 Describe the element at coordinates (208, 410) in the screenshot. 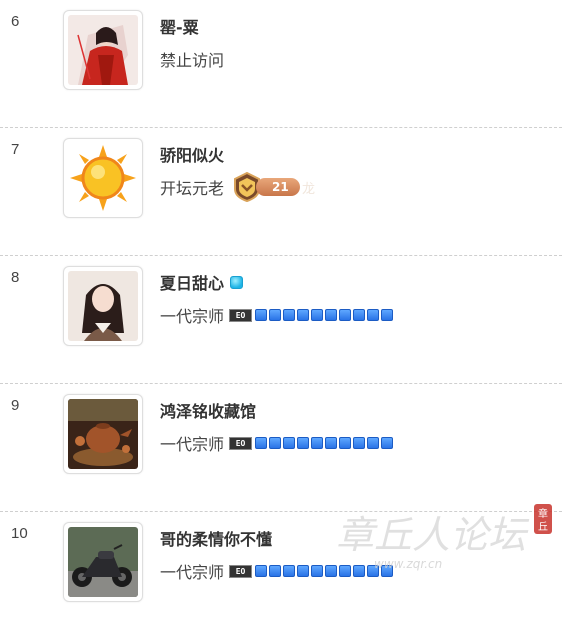

I see `username-link: 鸿泽铭收藏馆` at that location.